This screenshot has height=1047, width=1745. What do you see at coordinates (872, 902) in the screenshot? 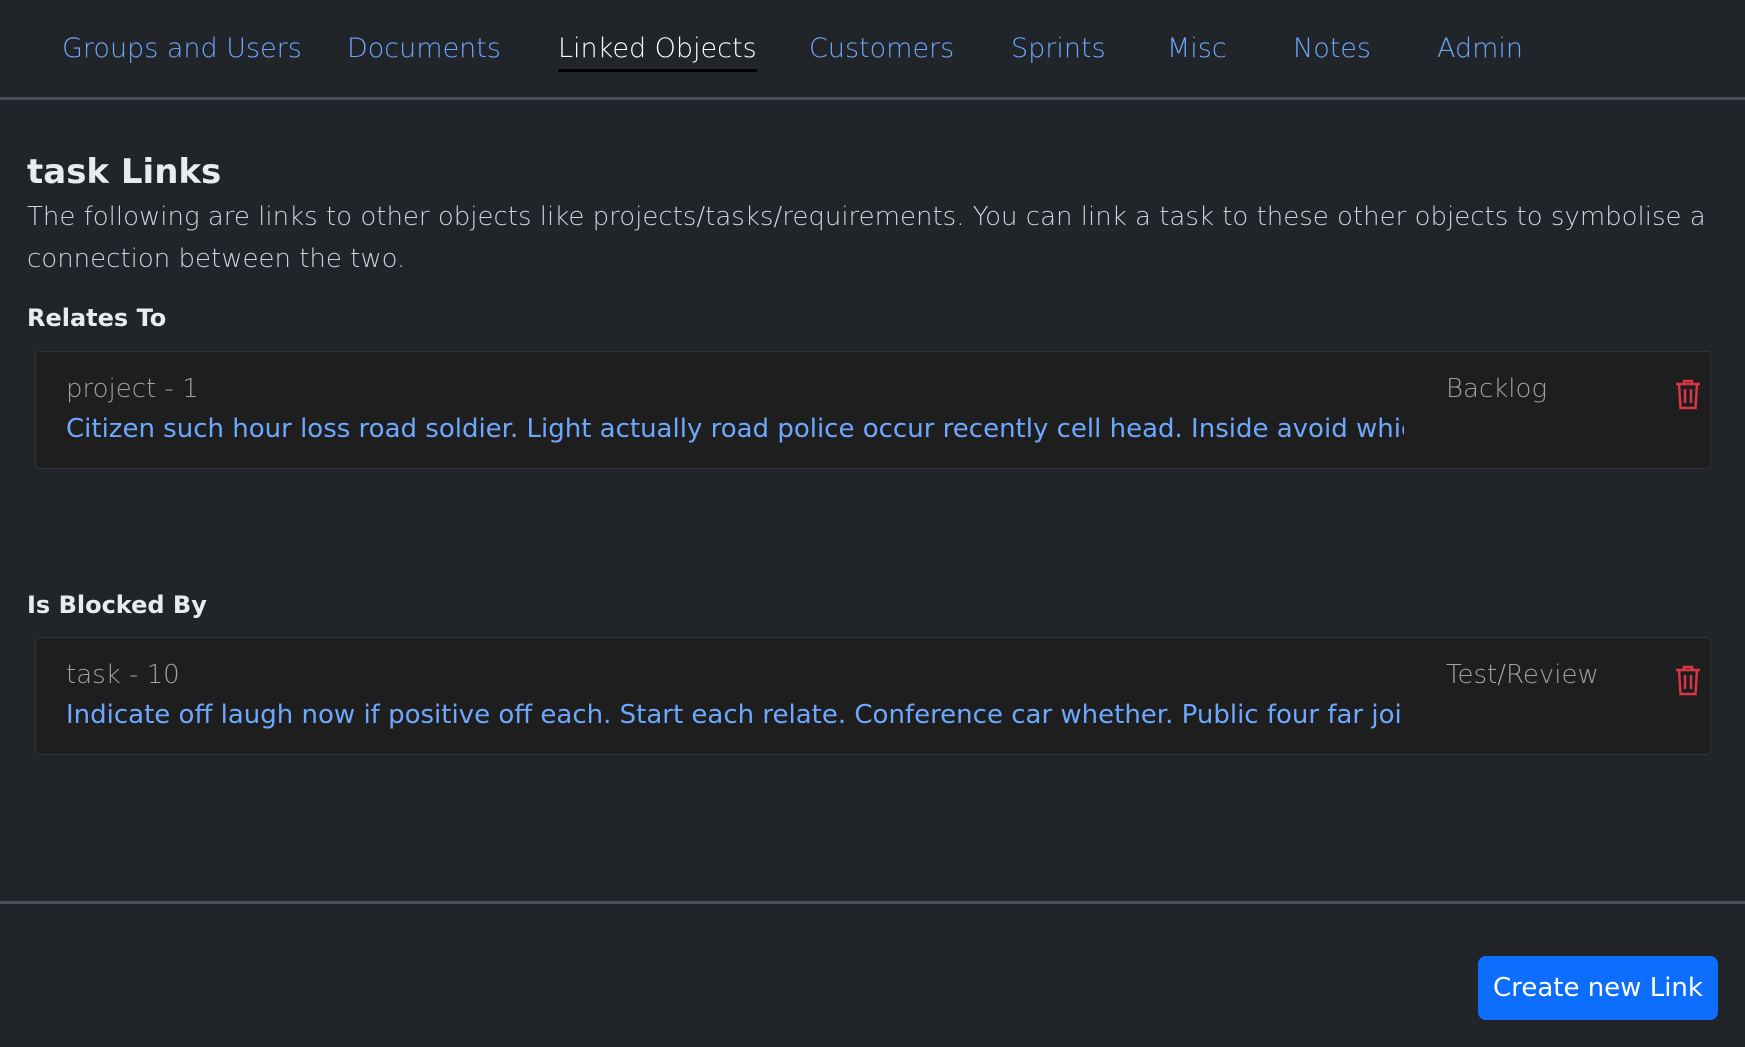
I see `footer-divider` at bounding box center [872, 902].